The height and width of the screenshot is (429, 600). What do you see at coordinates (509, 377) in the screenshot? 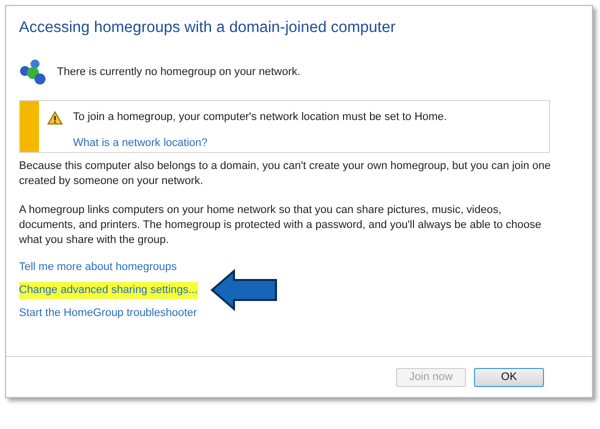
I see `dialog-button: OK` at bounding box center [509, 377].